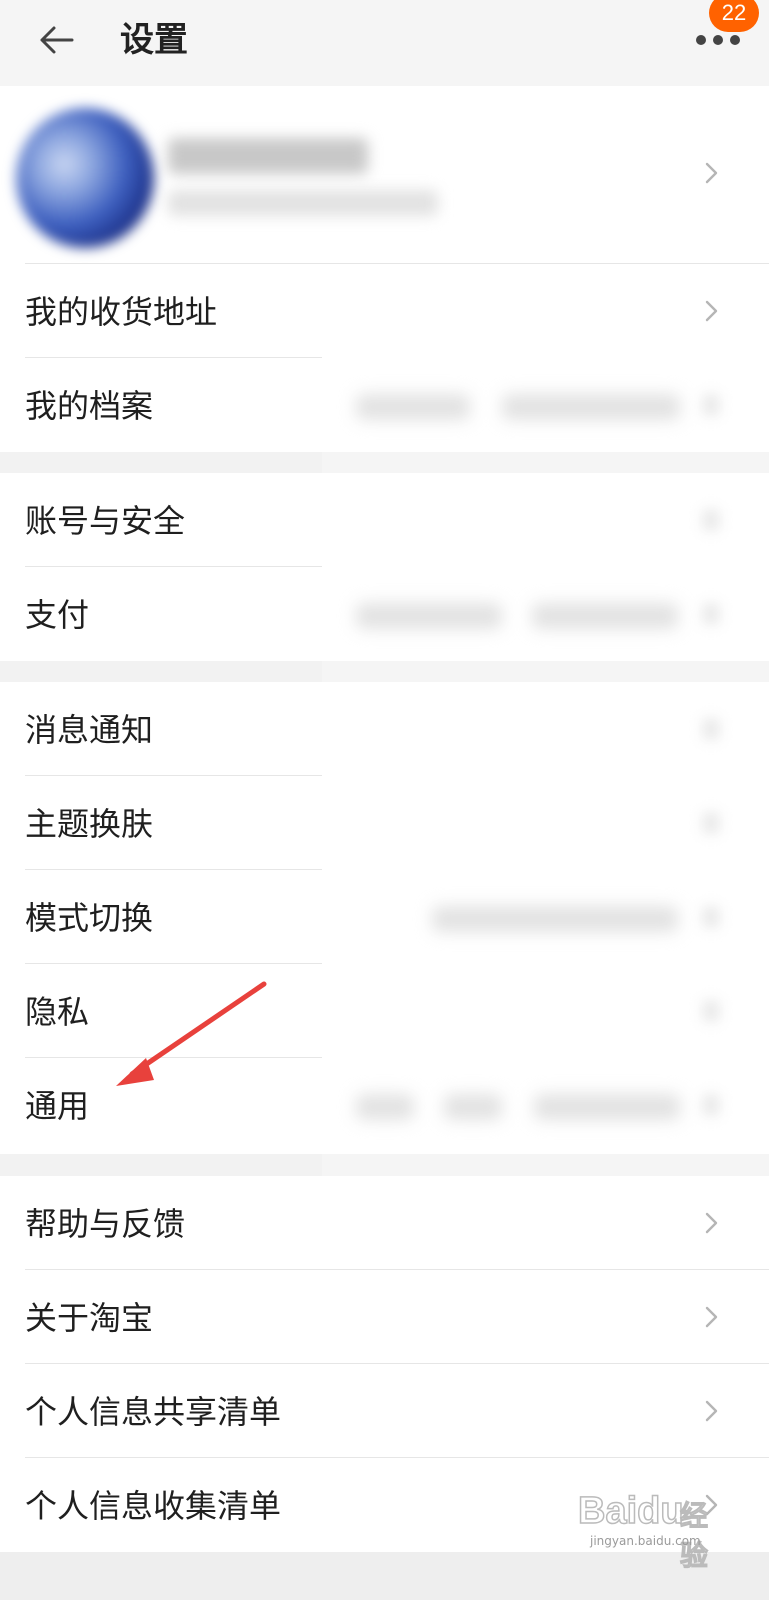  What do you see at coordinates (630, 1511) in the screenshot?
I see `watermark-brand: Baidu` at bounding box center [630, 1511].